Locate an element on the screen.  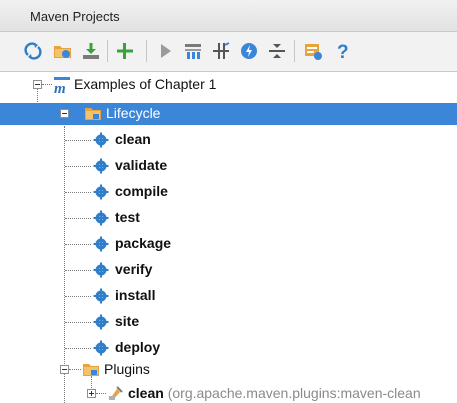
collapse-all-icon is located at coordinates (277, 51).